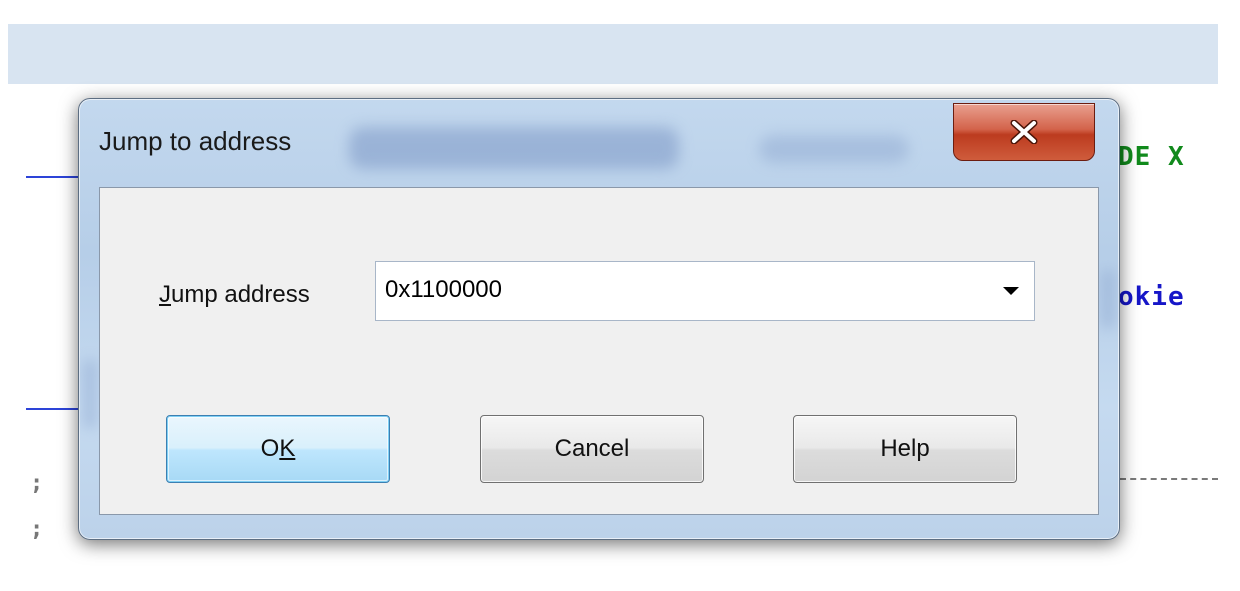  I want to click on ok-button-label-prefix: O, so click(270, 448).